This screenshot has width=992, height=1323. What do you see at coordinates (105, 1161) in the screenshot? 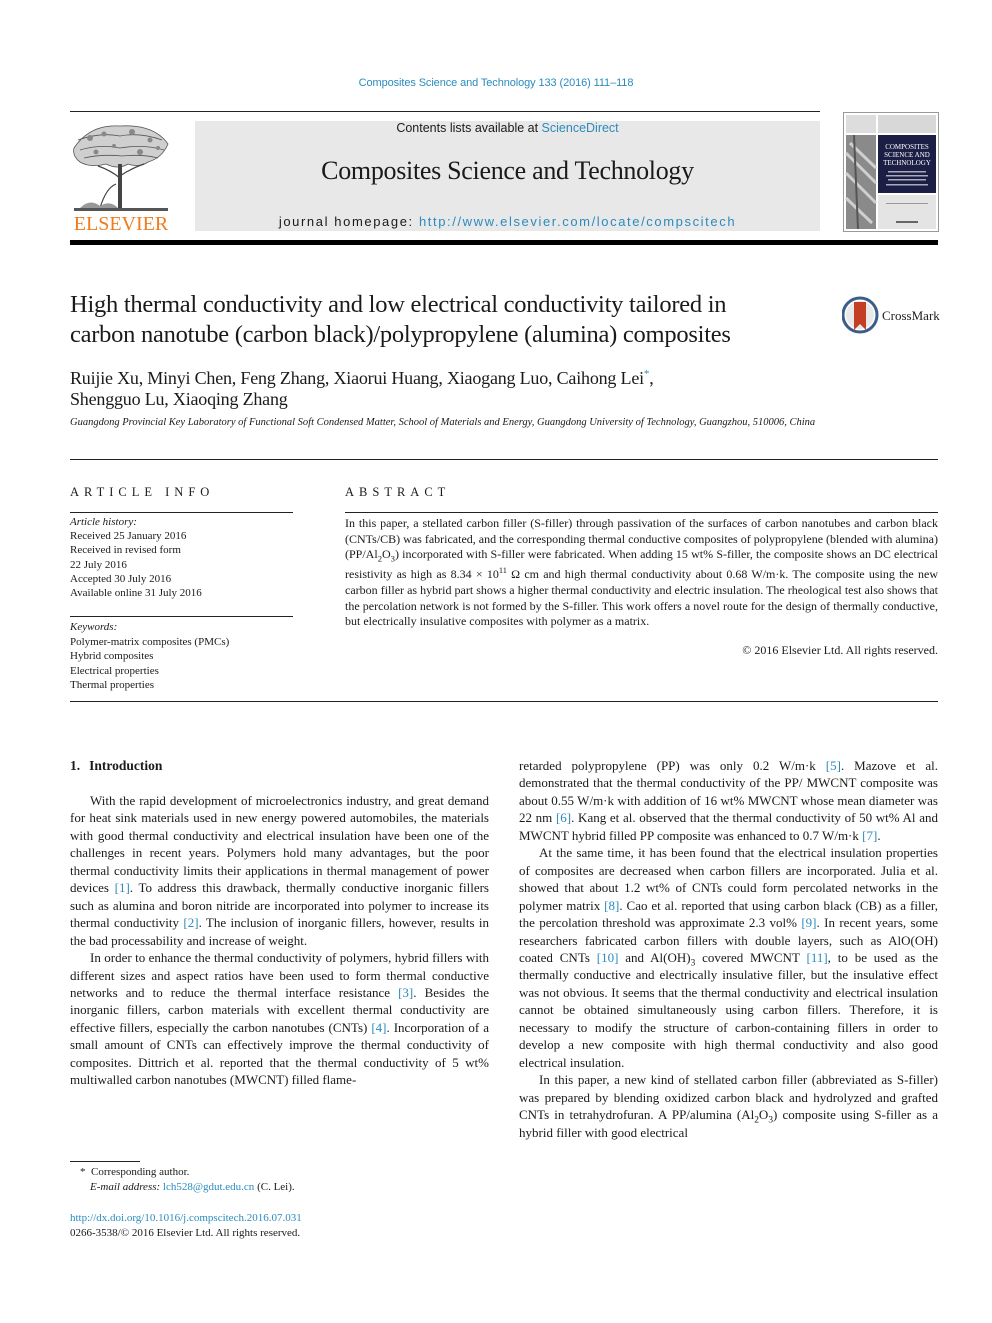
I see `footnote-rule` at bounding box center [105, 1161].